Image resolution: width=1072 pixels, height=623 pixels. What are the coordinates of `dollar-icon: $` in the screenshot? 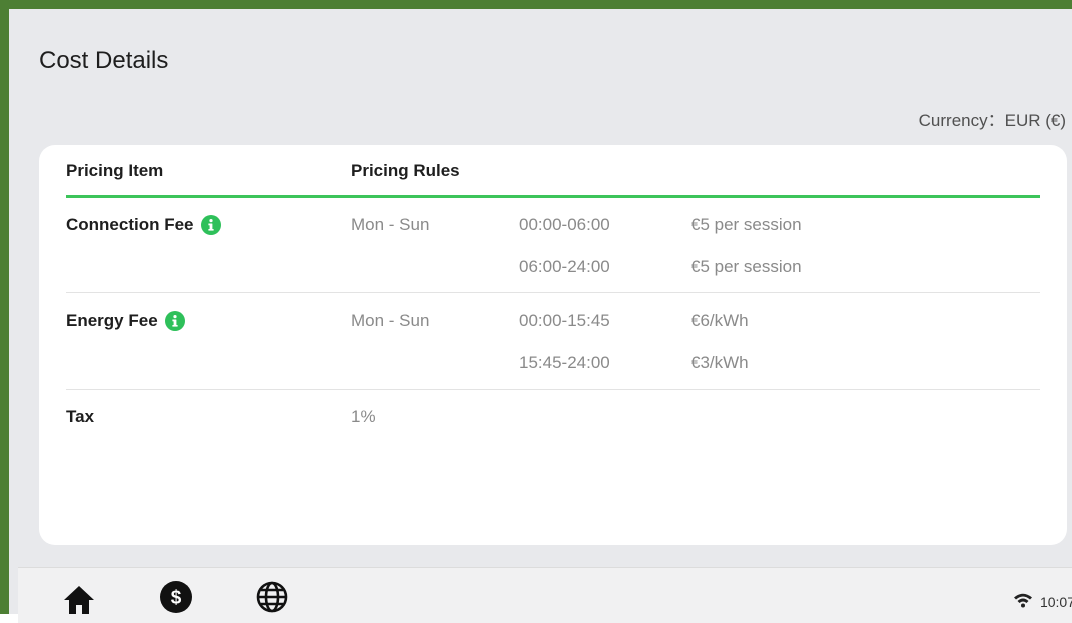 It's located at (176, 599).